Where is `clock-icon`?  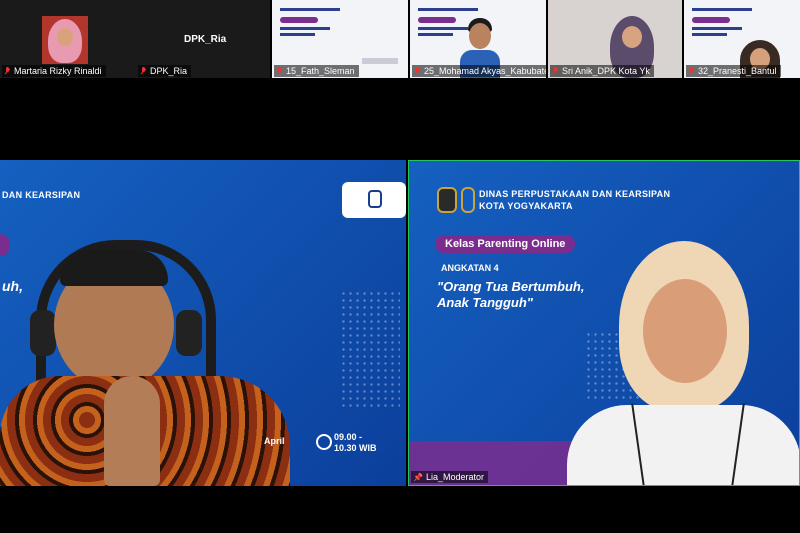 clock-icon is located at coordinates (324, 442).